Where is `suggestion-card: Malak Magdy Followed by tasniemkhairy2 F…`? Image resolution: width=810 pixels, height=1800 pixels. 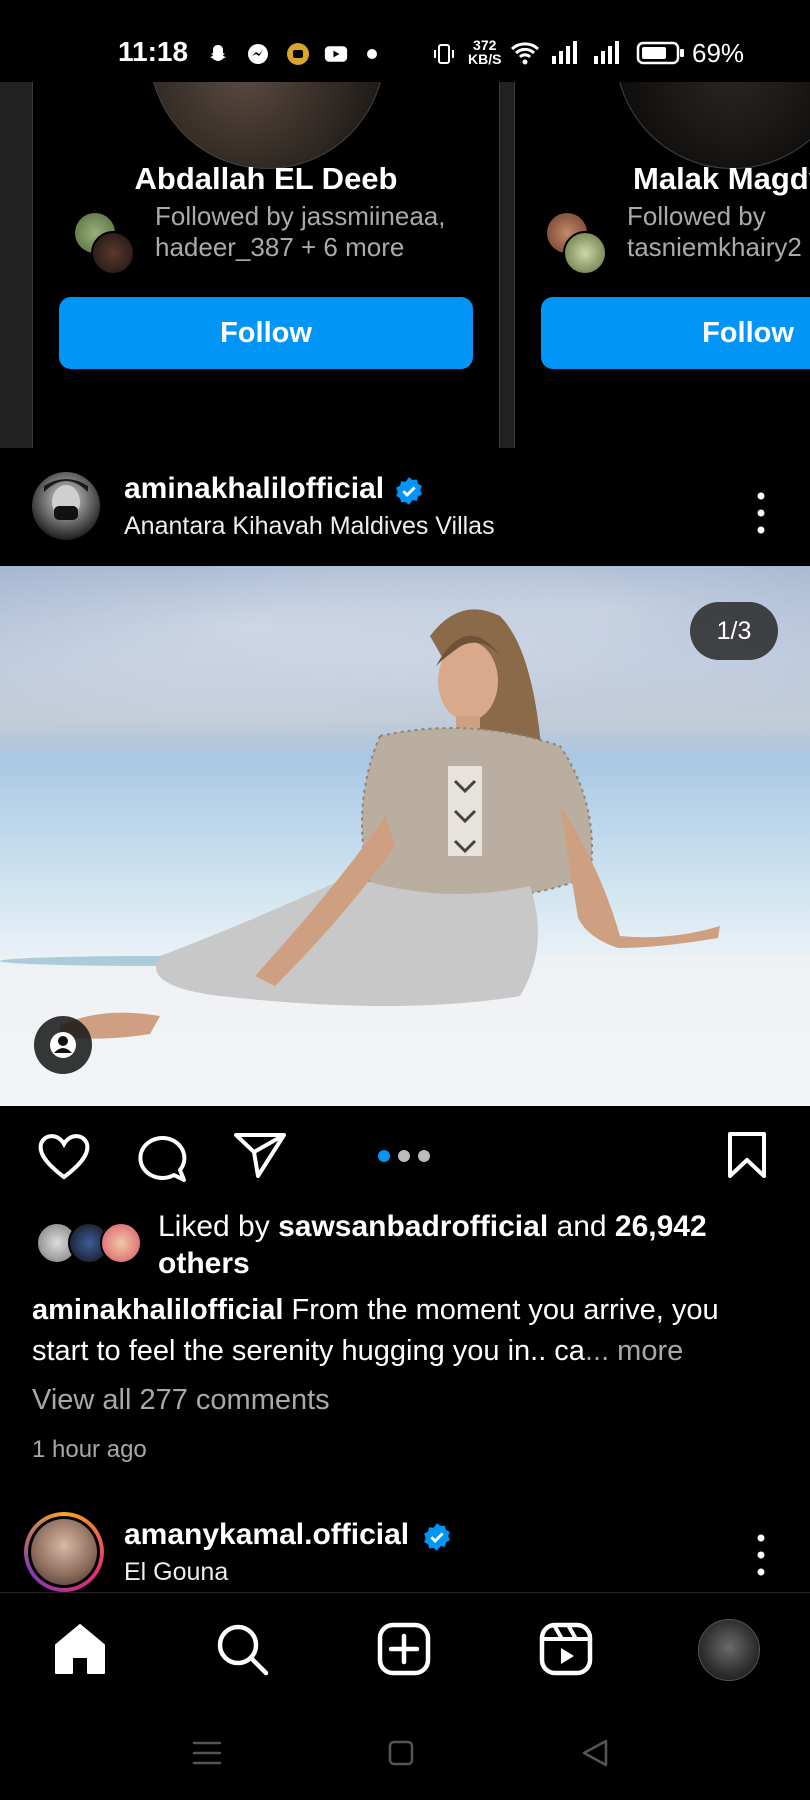 suggestion-card: Malak Magdy Followed by tasniemkhairy2 F… is located at coordinates (662, 265).